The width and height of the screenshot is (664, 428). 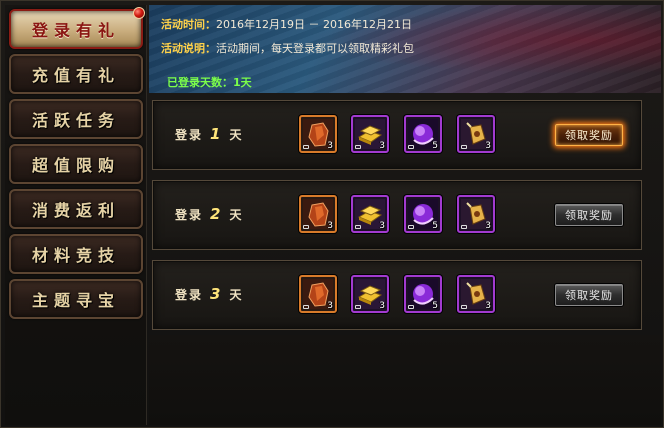 I want to click on sidebar-item-label: 登录有礼, so click(x=75, y=30).